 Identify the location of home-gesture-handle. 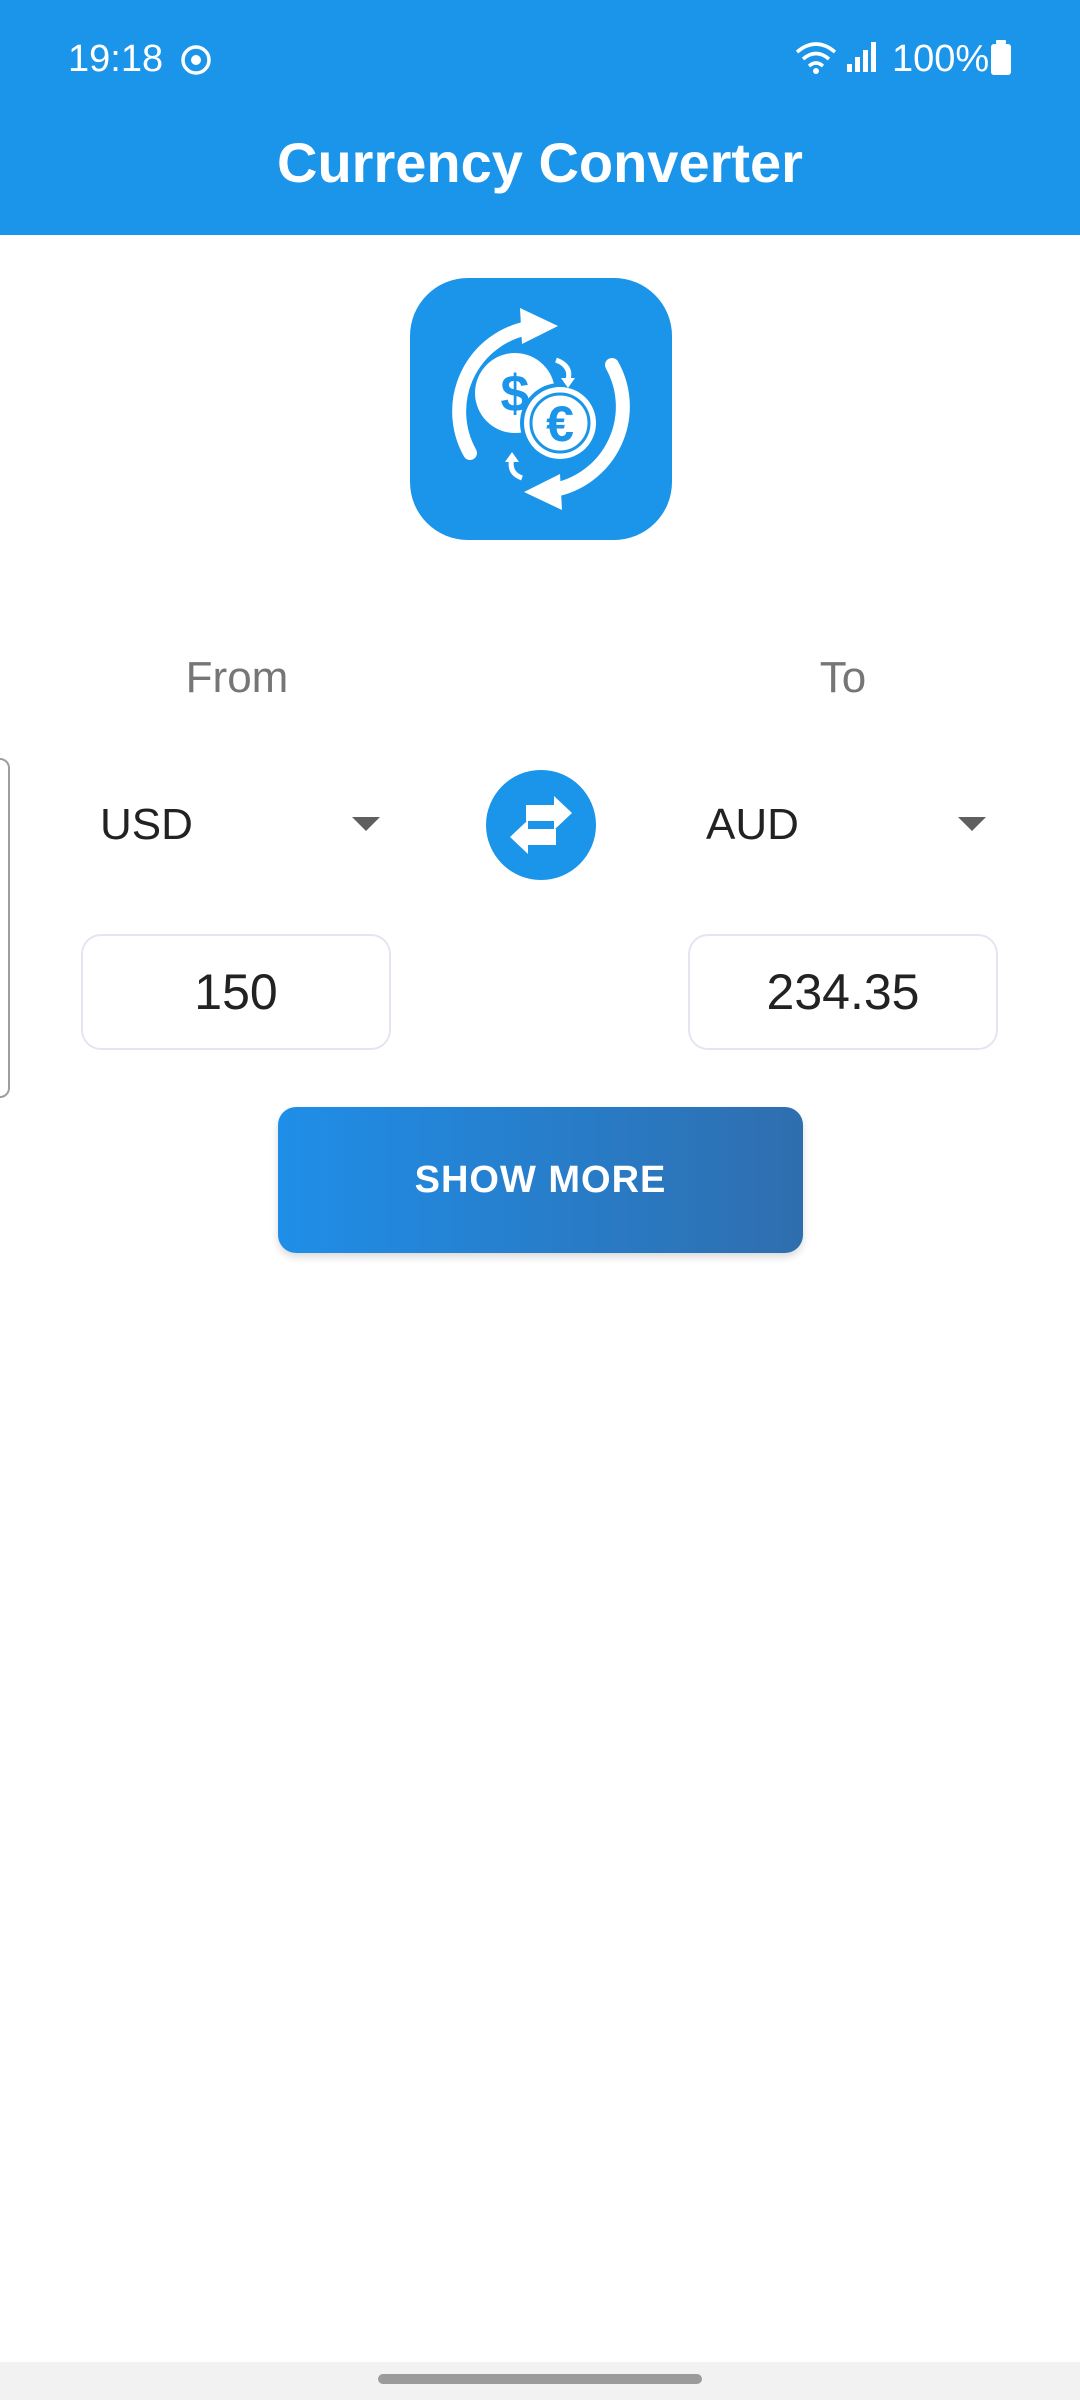
(540, 2379).